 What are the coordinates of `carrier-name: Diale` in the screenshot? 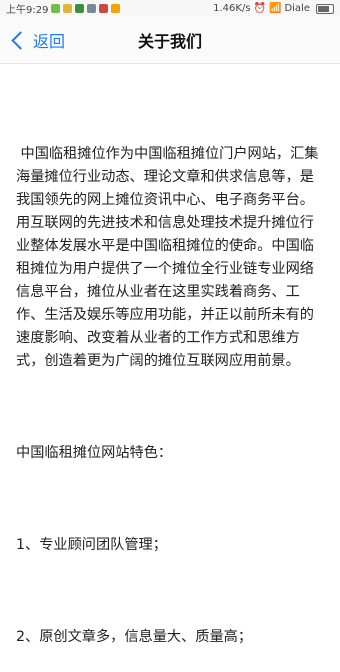 It's located at (297, 8).